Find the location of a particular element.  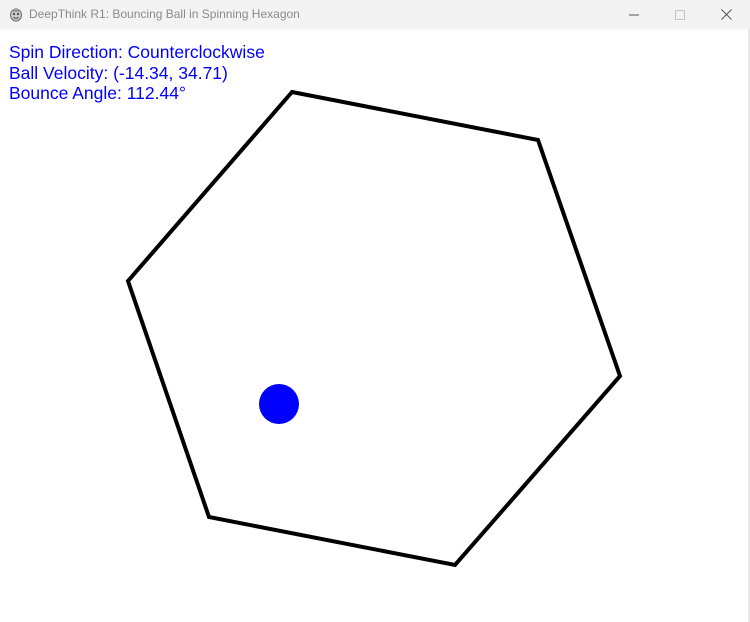

maximize-button is located at coordinates (680, 14).